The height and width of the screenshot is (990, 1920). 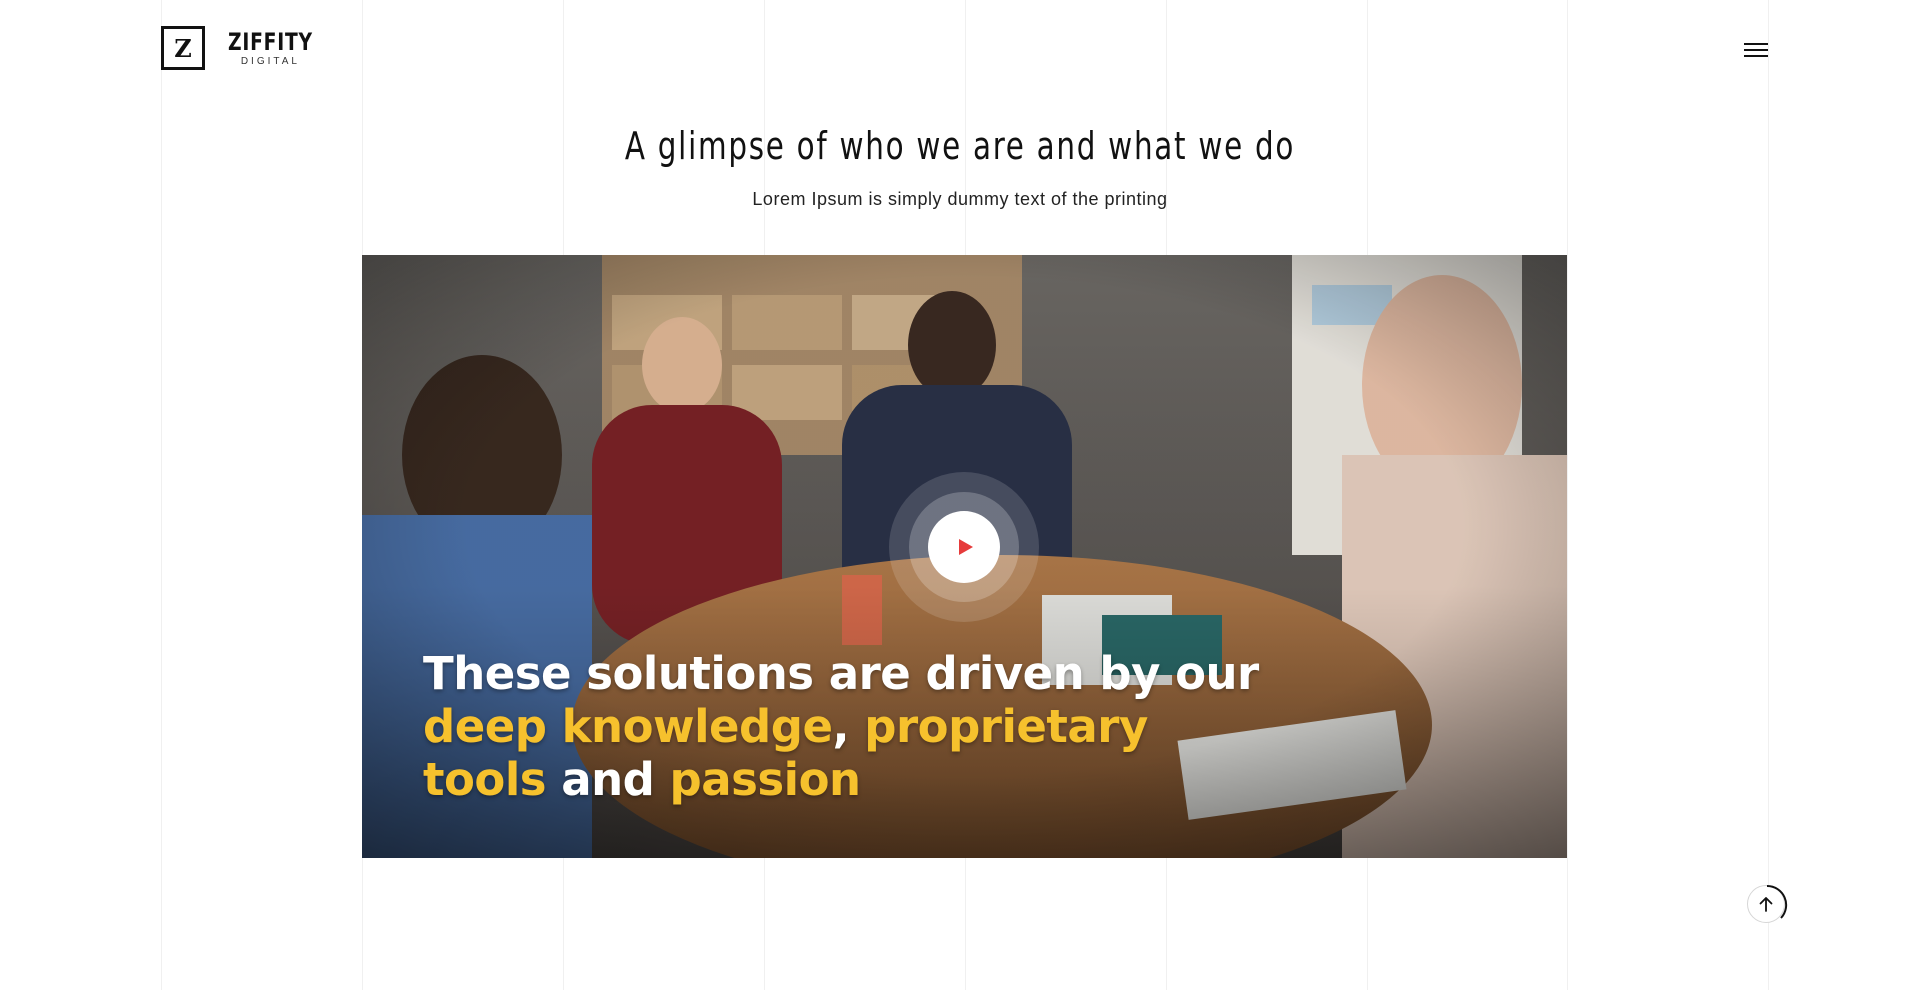 What do you see at coordinates (841, 673) in the screenshot?
I see `caption-text: These solutions are driven by our` at bounding box center [841, 673].